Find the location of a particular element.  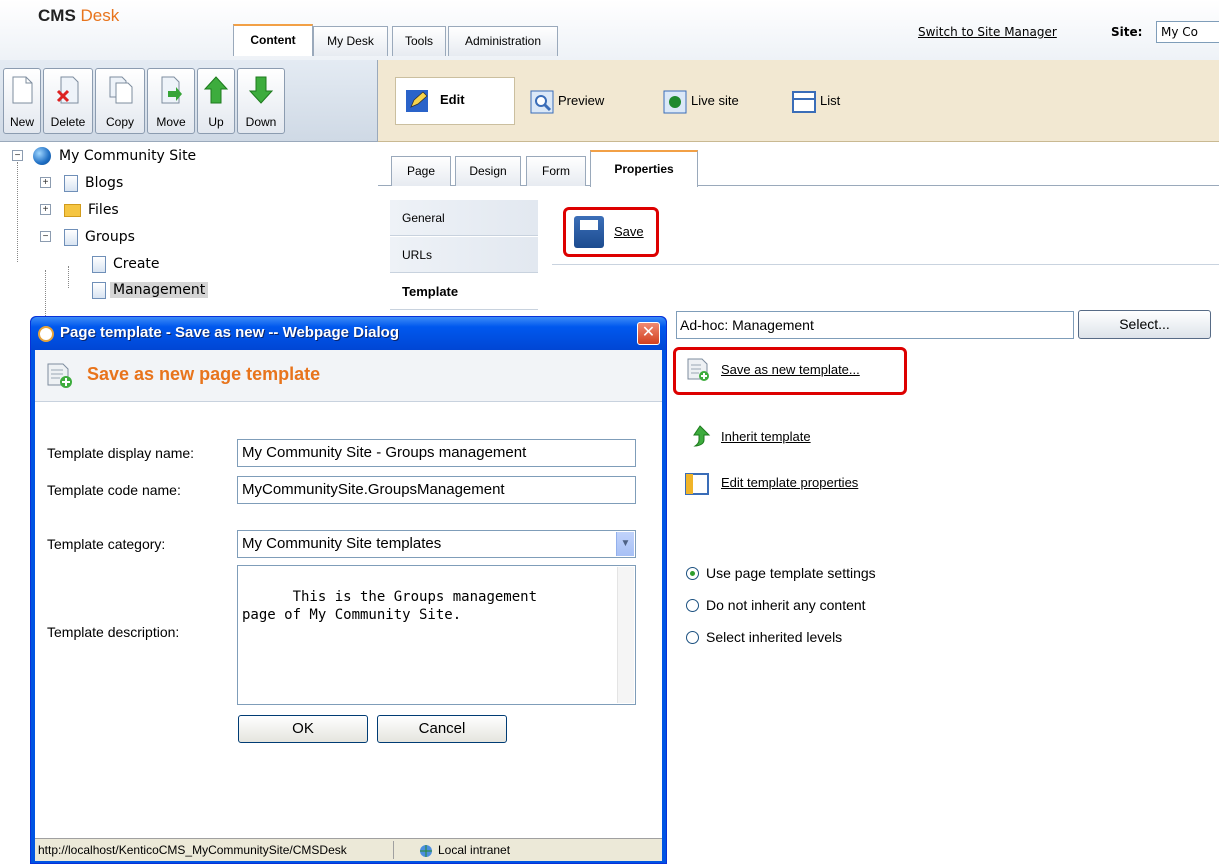

close-icon: ✕ is located at coordinates (648, 333).